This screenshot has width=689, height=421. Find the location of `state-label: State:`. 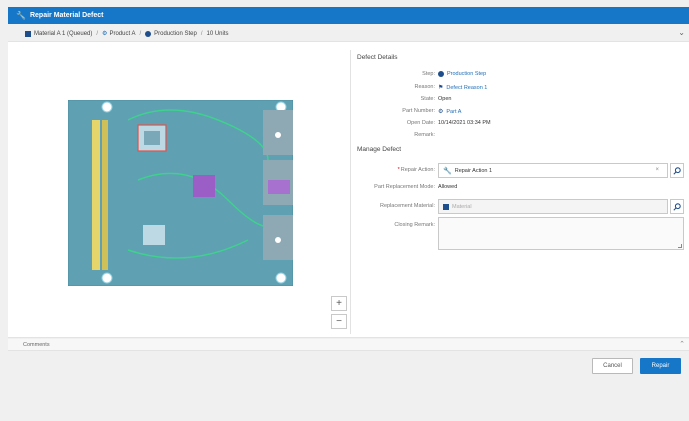

state-label: State: is located at coordinates (427, 99).